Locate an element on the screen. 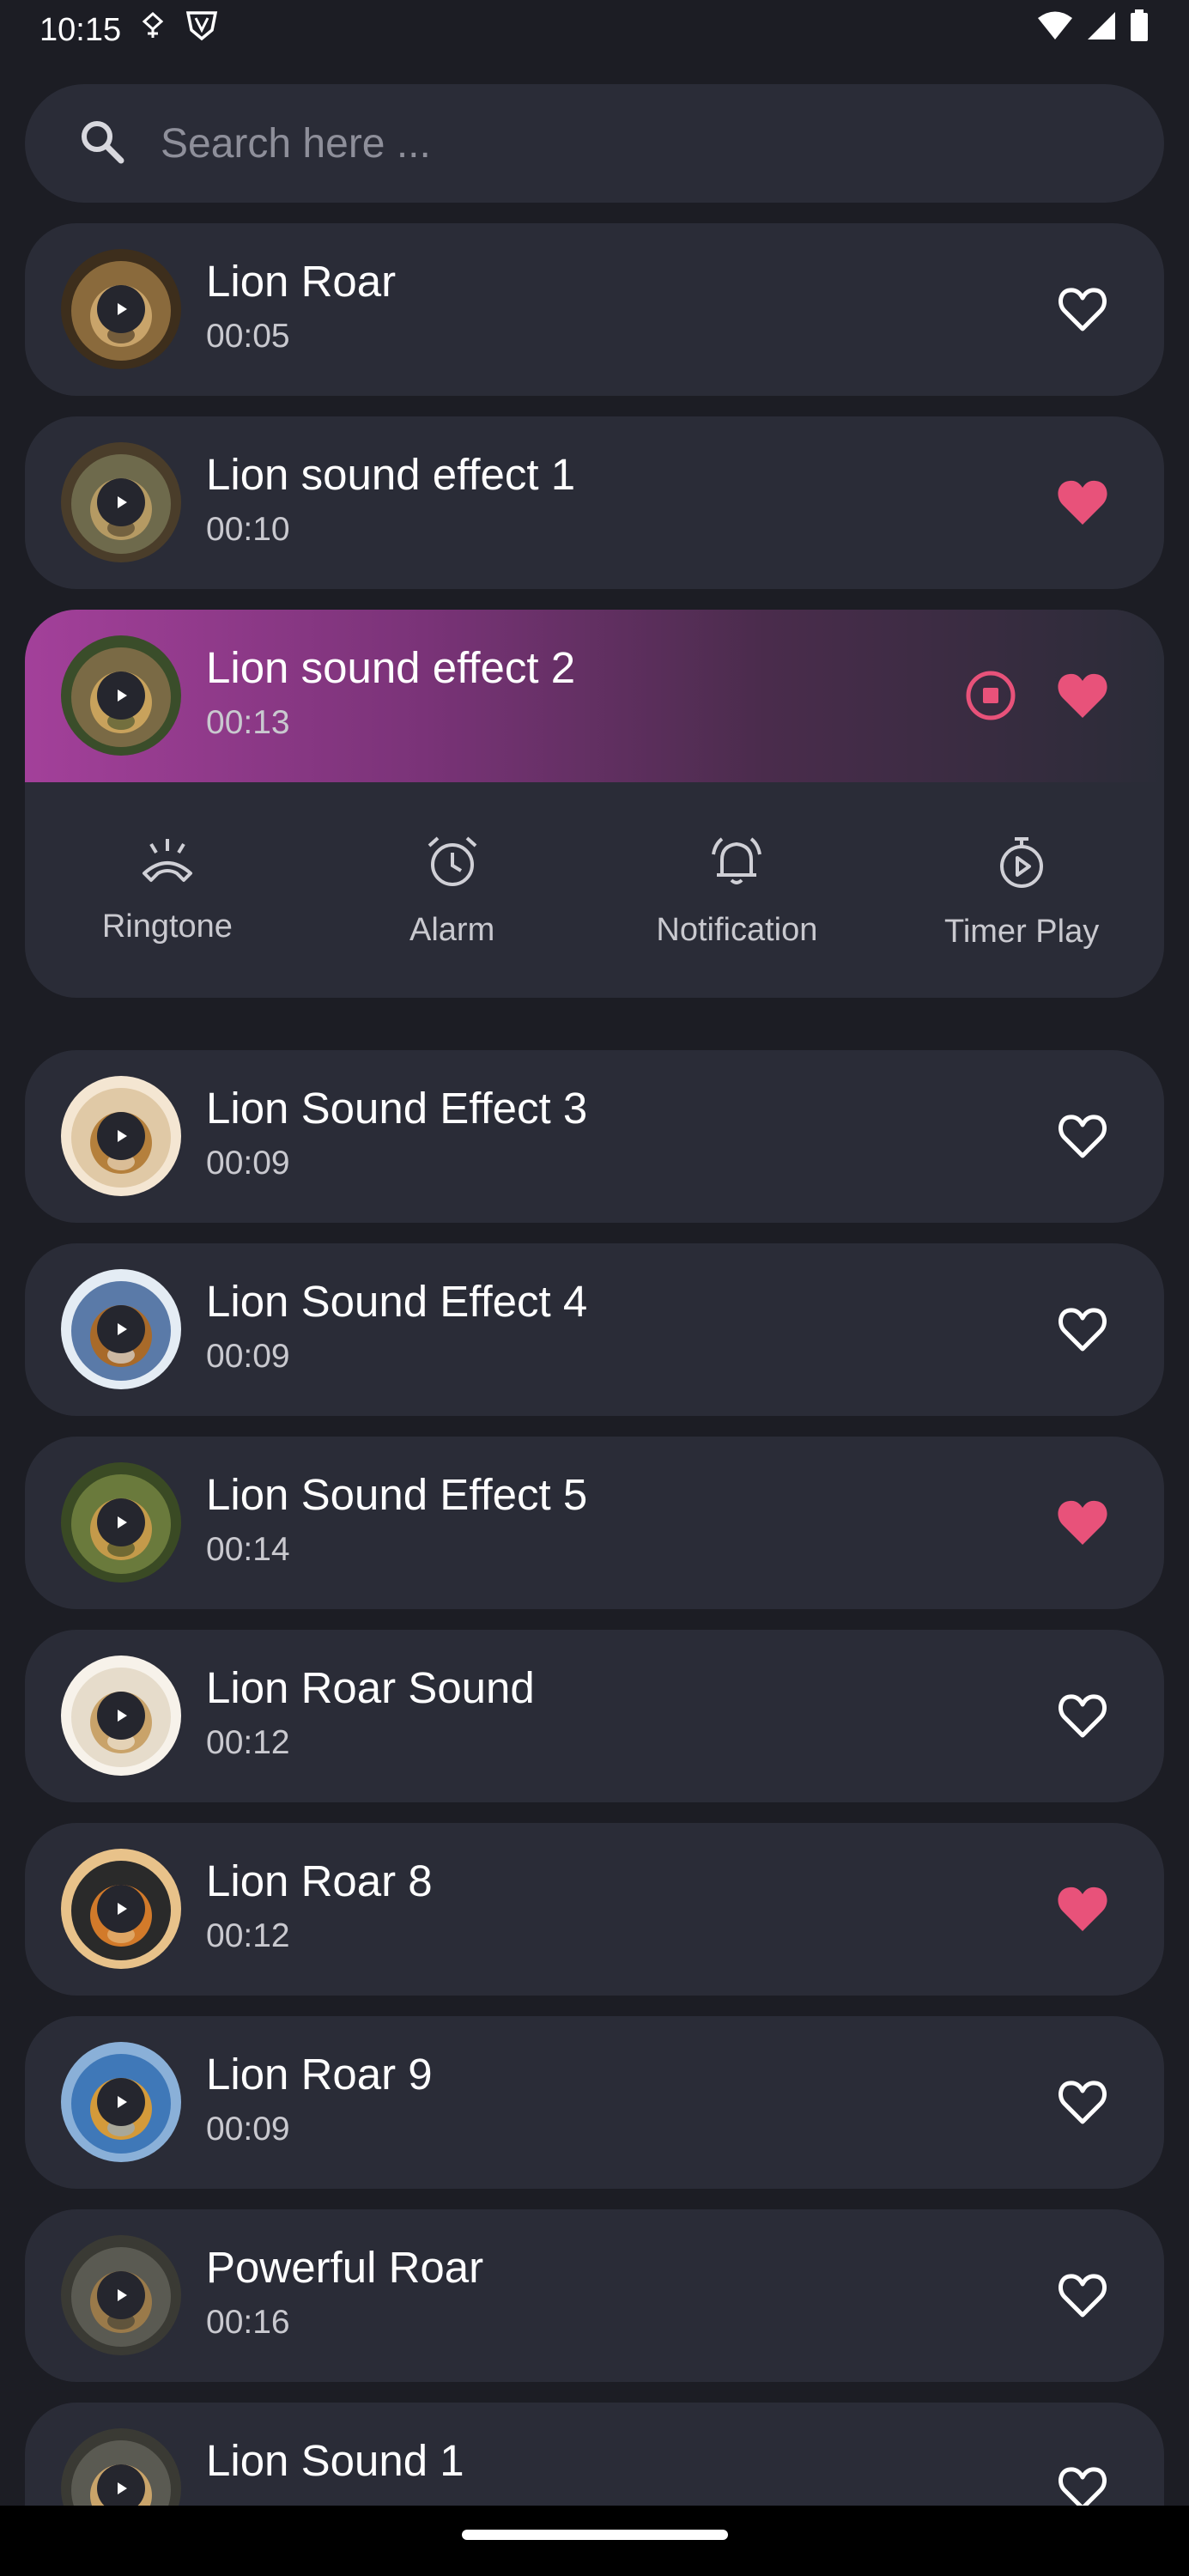  sound-title: Lion Sound Effect 4 is located at coordinates (397, 1301).